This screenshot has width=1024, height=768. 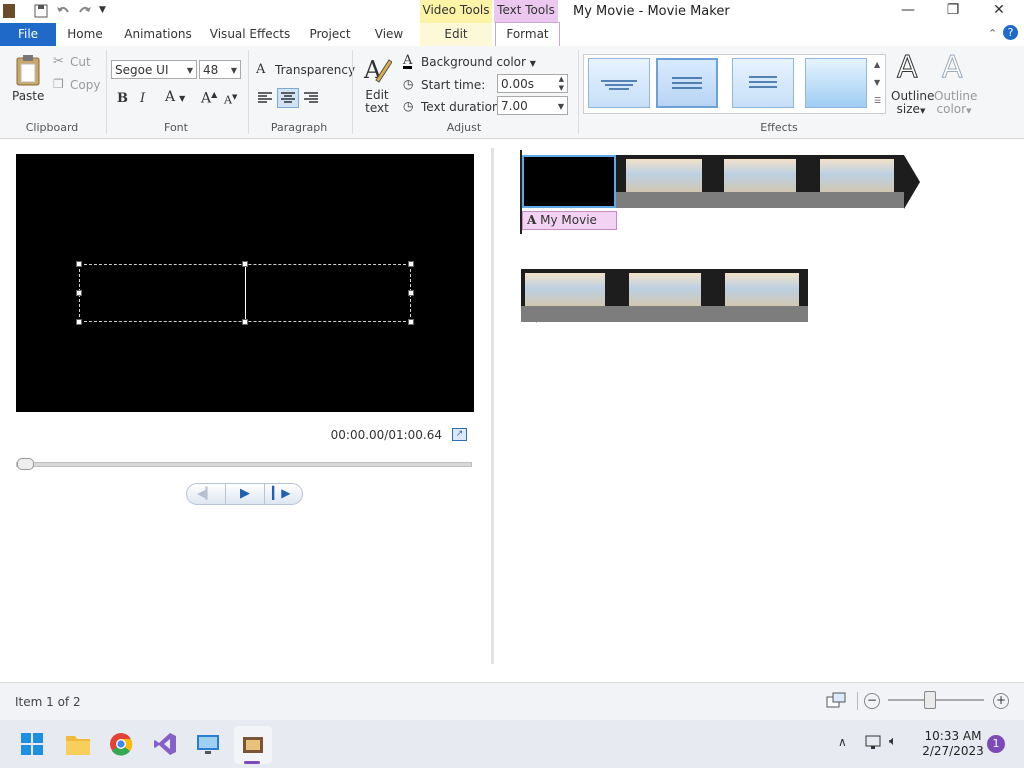 I want to click on outline-color-icon: A, so click(x=953, y=68).